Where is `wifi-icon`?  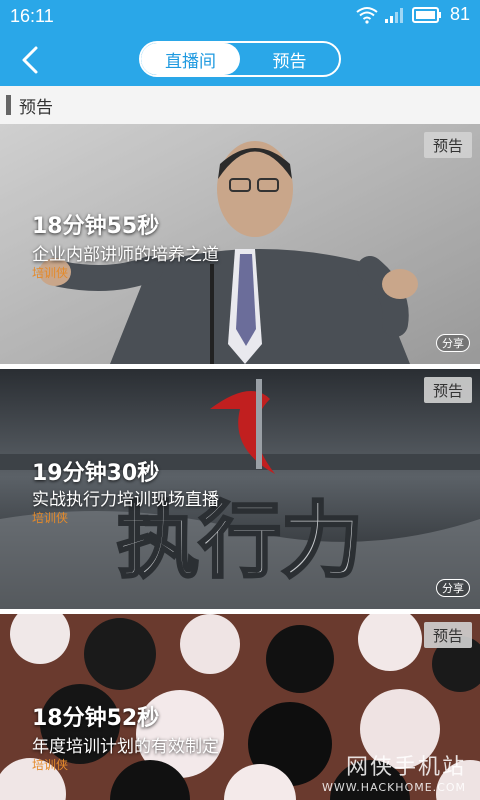 wifi-icon is located at coordinates (367, 15).